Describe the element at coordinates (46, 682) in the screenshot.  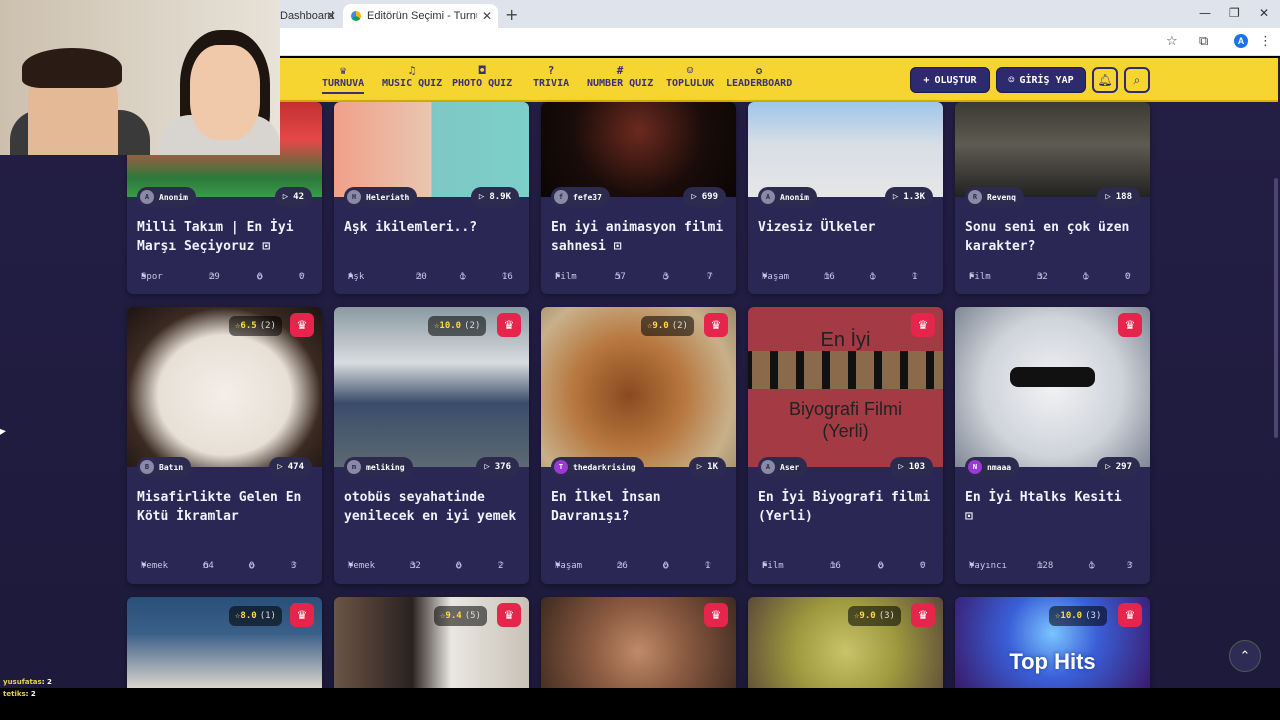
I see `chat-value: : 2` at that location.